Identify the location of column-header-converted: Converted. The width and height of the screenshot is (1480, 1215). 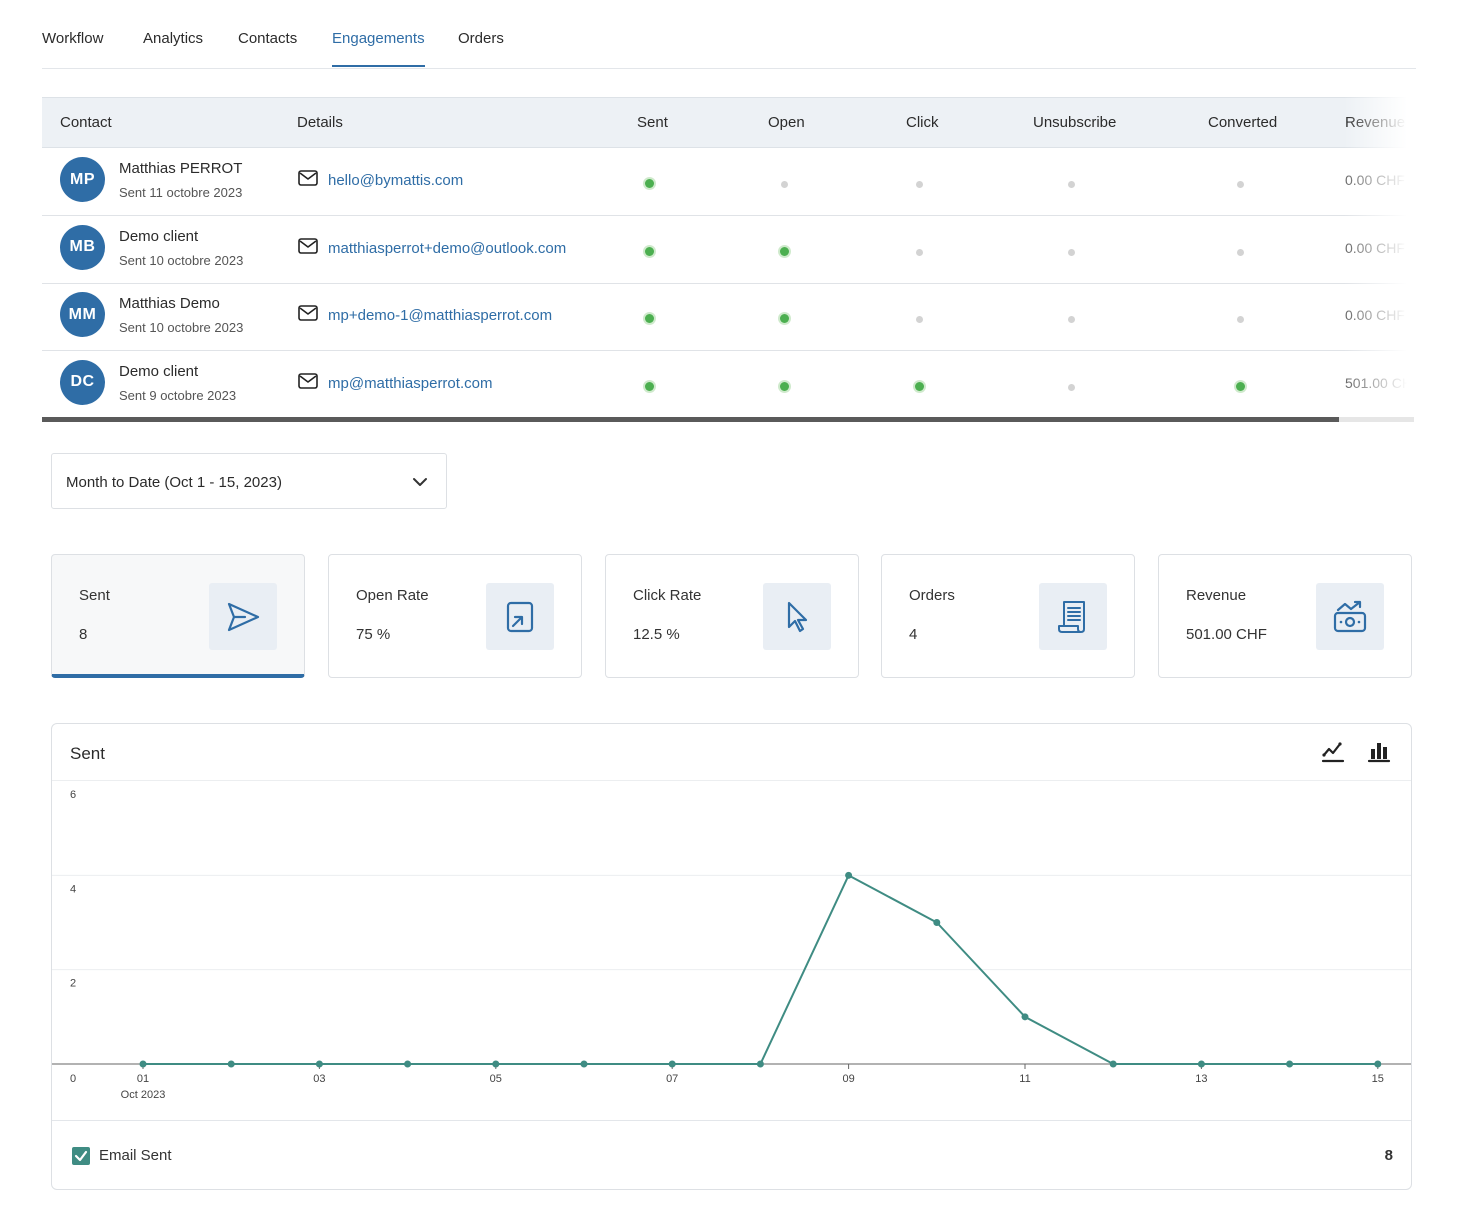
(1242, 122).